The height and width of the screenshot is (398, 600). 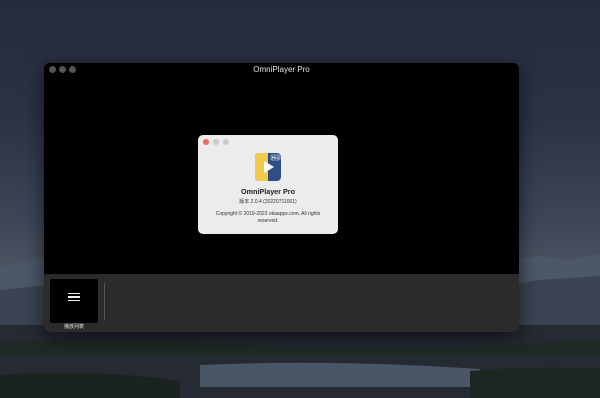 What do you see at coordinates (206, 142) in the screenshot?
I see `dialog-close-button` at bounding box center [206, 142].